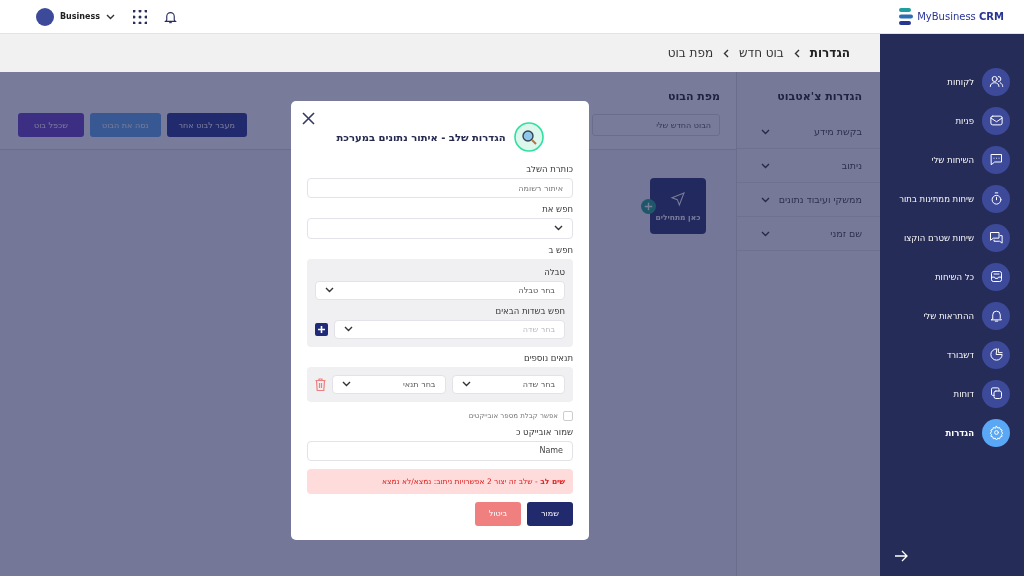  What do you see at coordinates (693, 96) in the screenshot?
I see `map-title: מפת הבוט` at bounding box center [693, 96].